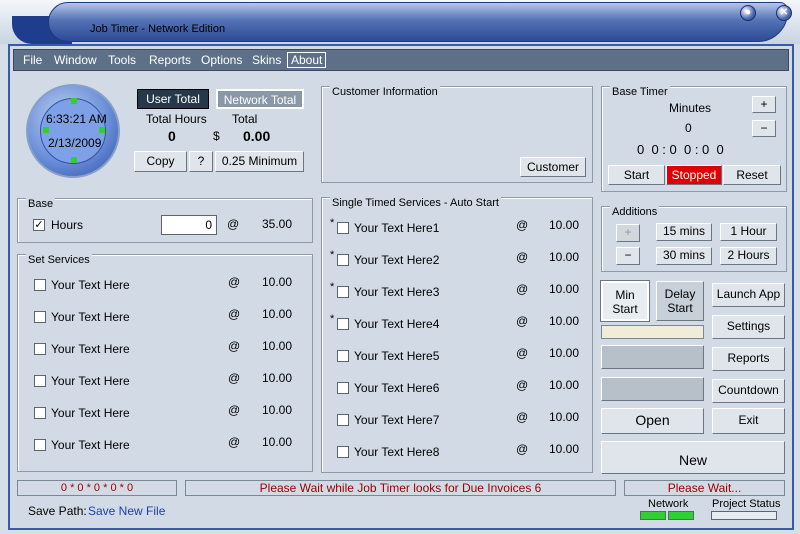 The width and height of the screenshot is (800, 534). Describe the element at coordinates (628, 256) in the screenshot. I see `additions-minus-button: −` at that location.